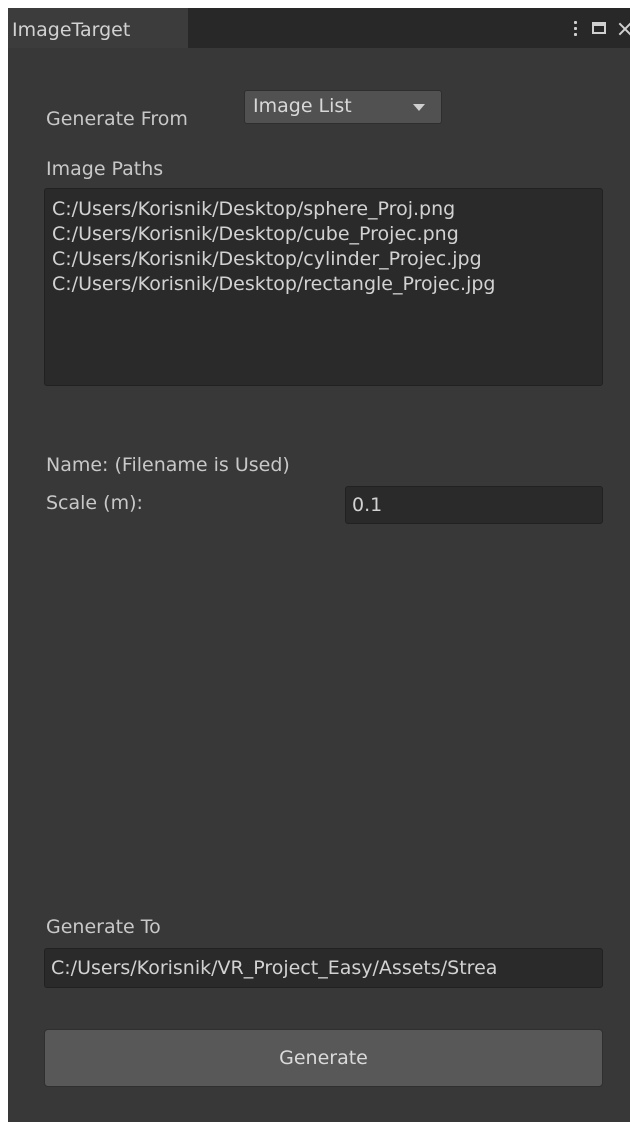 The height and width of the screenshot is (1122, 630). I want to click on scale-field: 0.1, so click(474, 505).